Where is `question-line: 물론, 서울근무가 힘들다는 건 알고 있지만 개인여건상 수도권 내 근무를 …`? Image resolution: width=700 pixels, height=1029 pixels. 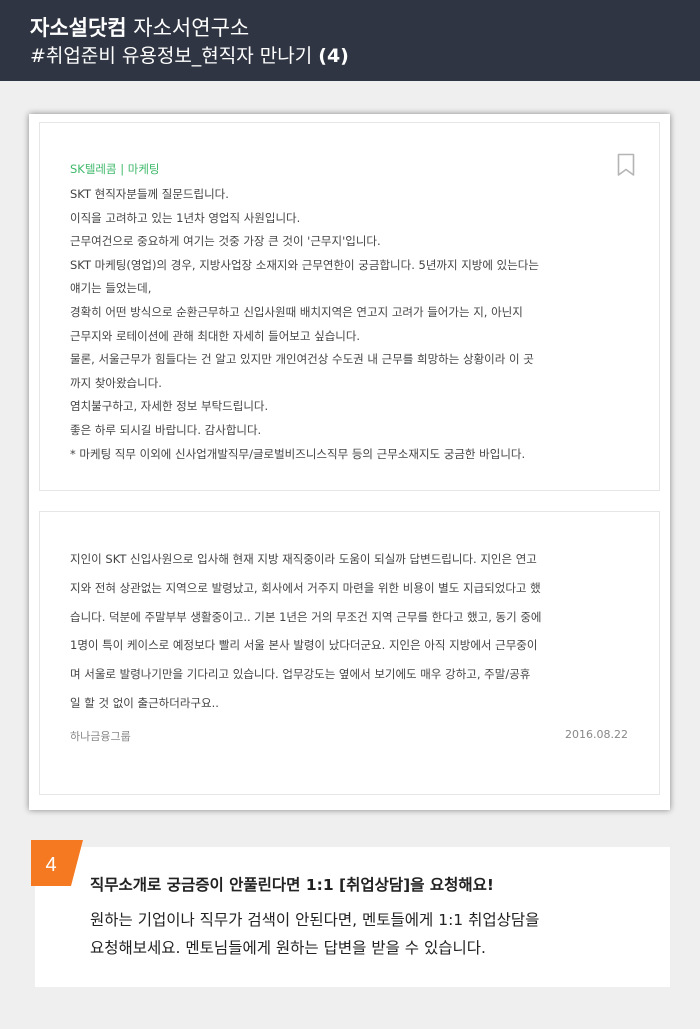
question-line: 물론, 서울근무가 힘들다는 건 알고 있지만 개인여건상 수도권 내 근무를 … is located at coordinates (302, 359).